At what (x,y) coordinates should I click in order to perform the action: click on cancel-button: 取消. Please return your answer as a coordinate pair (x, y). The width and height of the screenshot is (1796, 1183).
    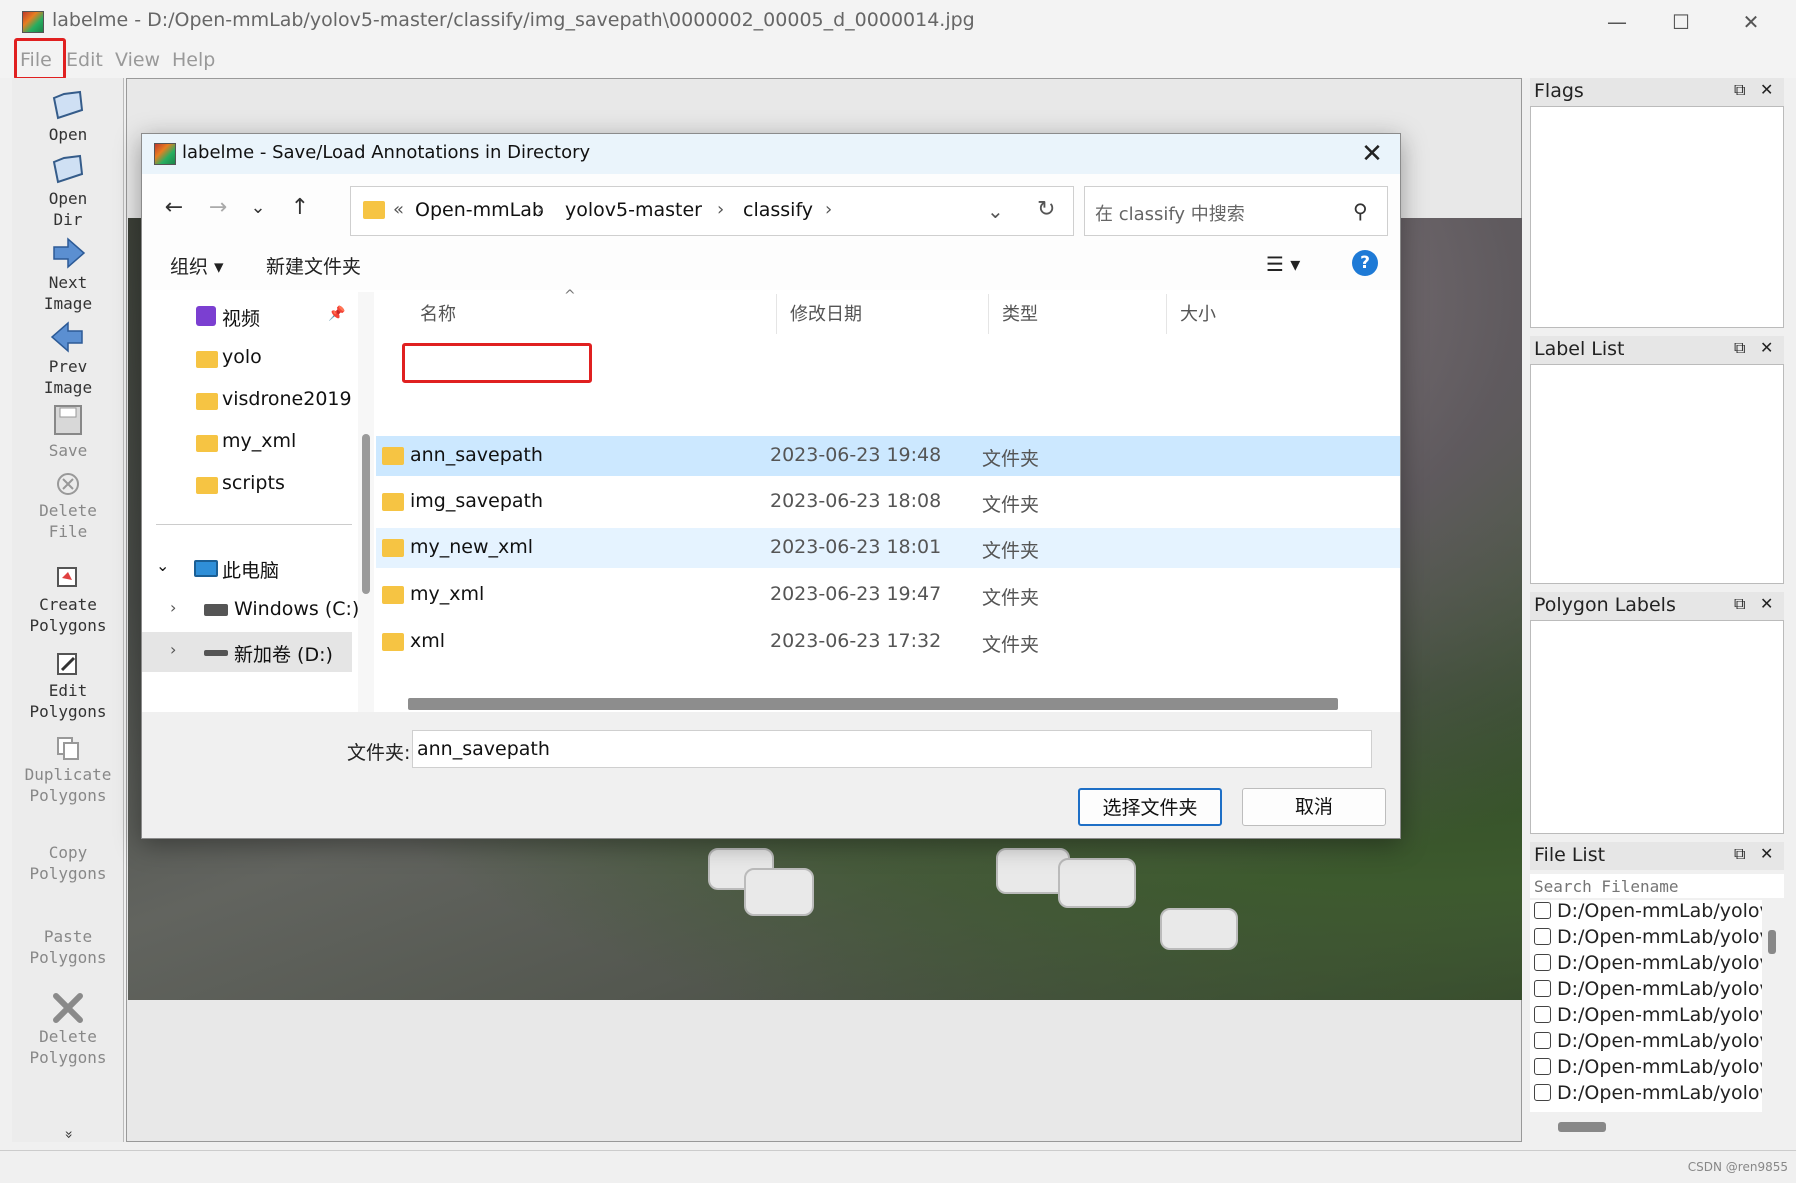
    Looking at the image, I should click on (1314, 807).